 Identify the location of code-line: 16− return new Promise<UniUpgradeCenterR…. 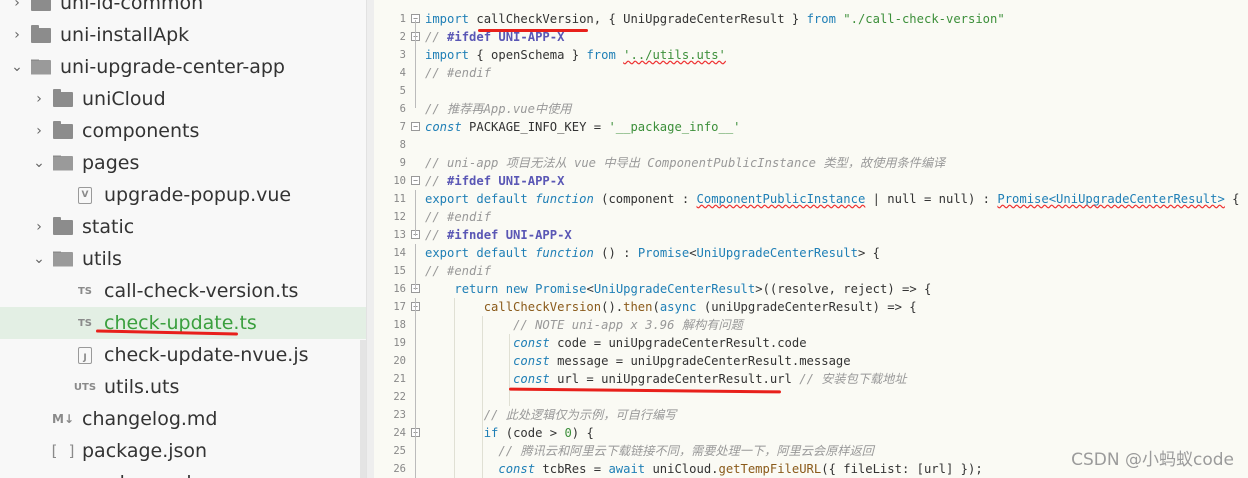
(811, 289).